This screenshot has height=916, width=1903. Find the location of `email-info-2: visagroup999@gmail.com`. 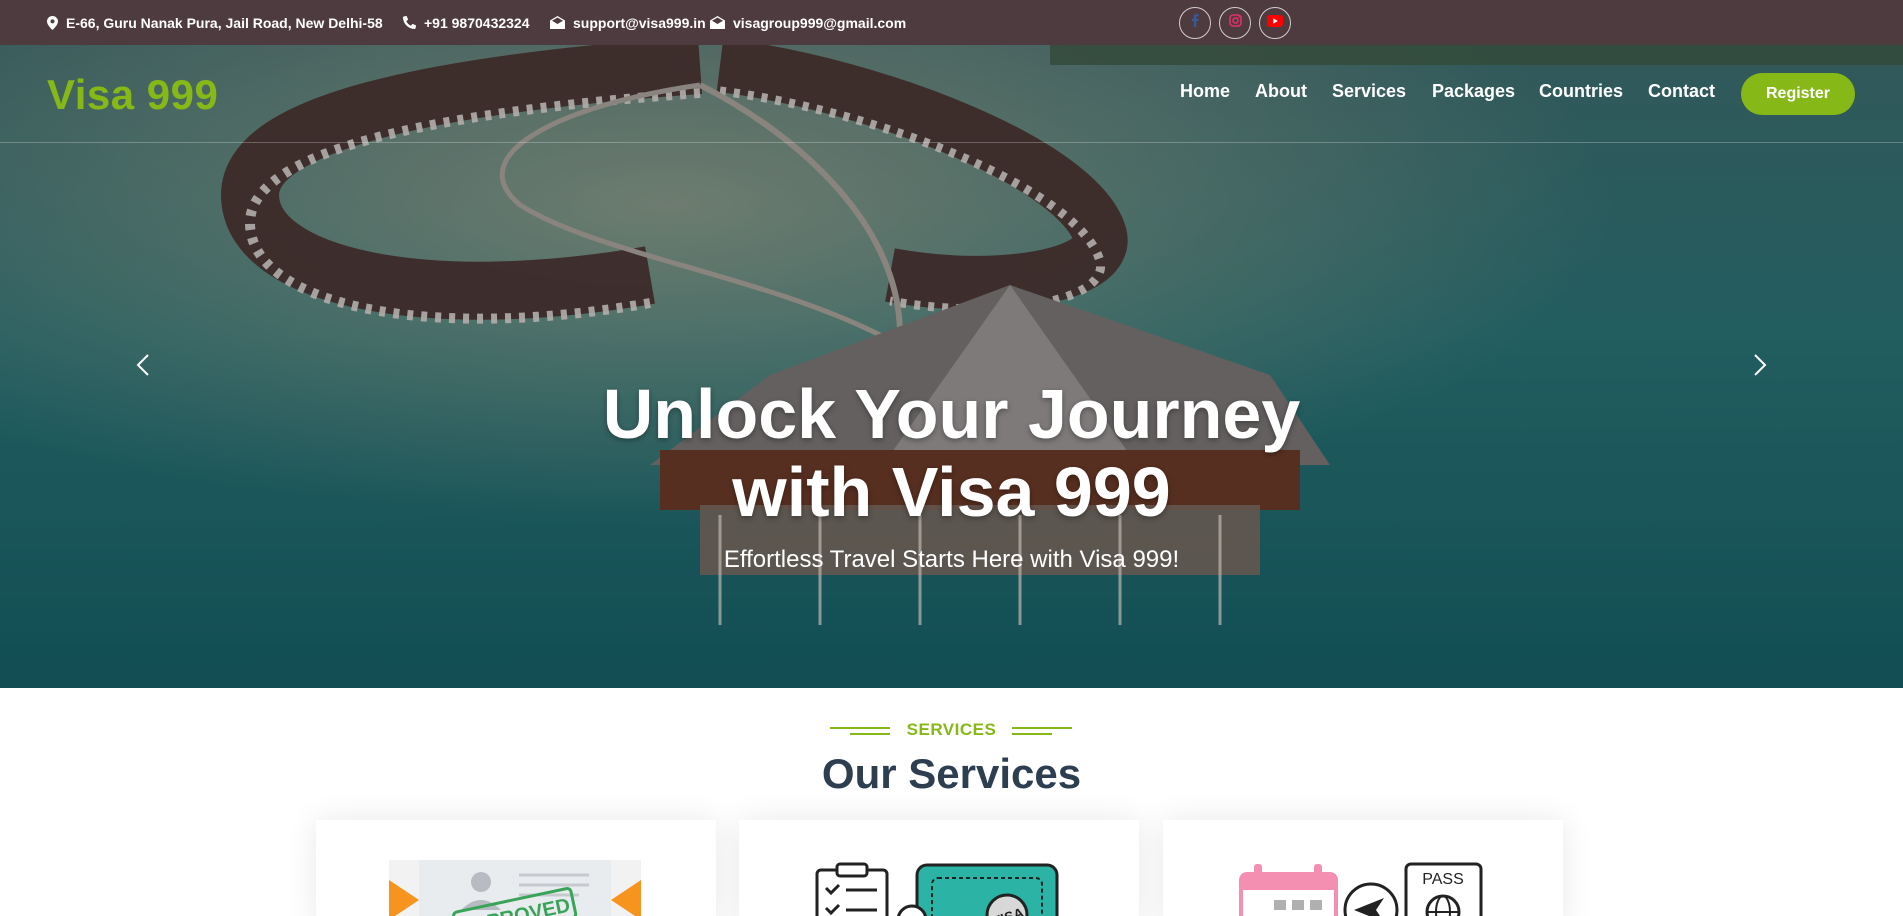

email-info-2: visagroup999@gmail.com is located at coordinates (808, 22).